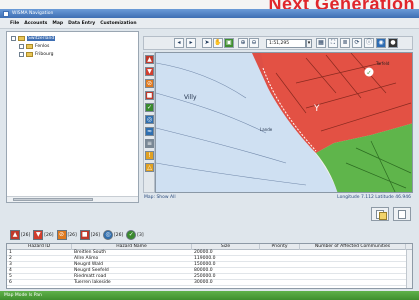 This screenshot has width=419, height=300. Describe the element at coordinates (57, 23) in the screenshot. I see `menu-map: Map` at that location.